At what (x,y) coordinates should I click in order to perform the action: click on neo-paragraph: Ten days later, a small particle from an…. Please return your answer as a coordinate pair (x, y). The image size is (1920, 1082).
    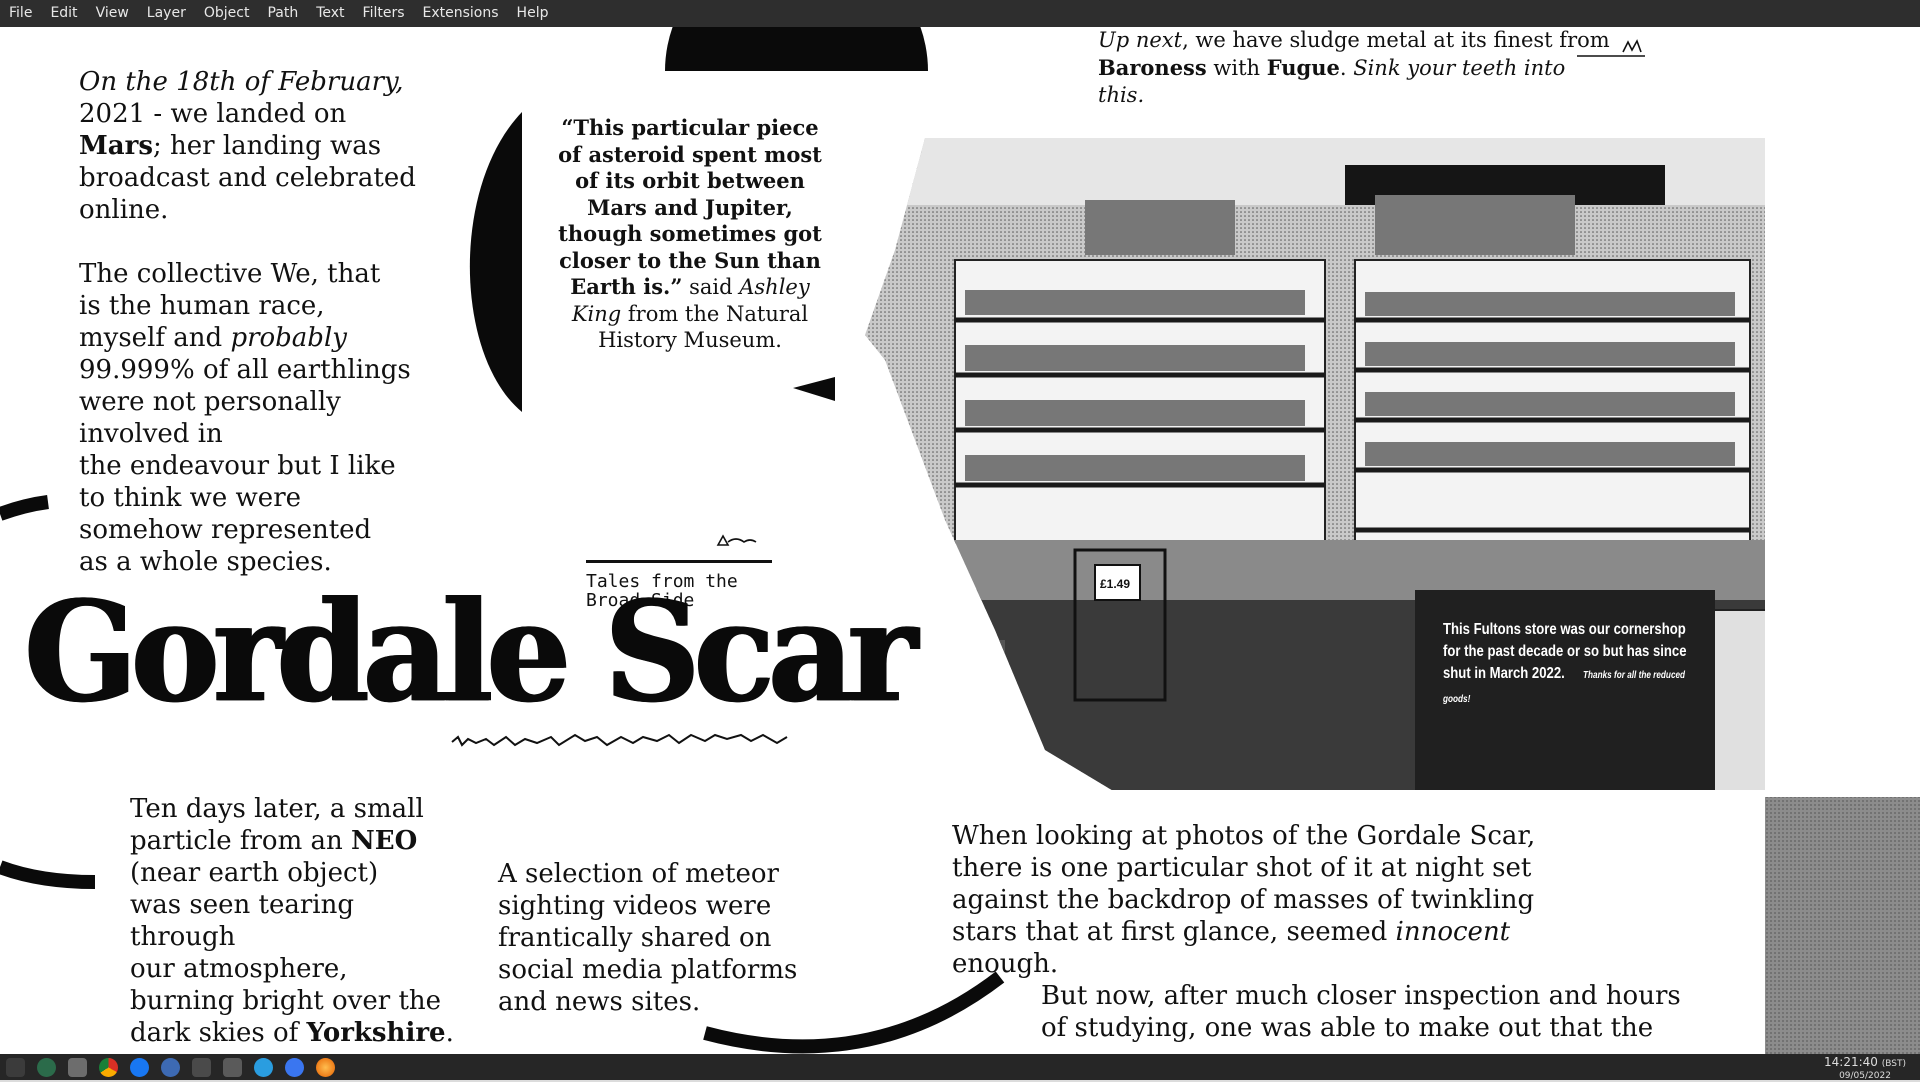
    Looking at the image, I should click on (295, 921).